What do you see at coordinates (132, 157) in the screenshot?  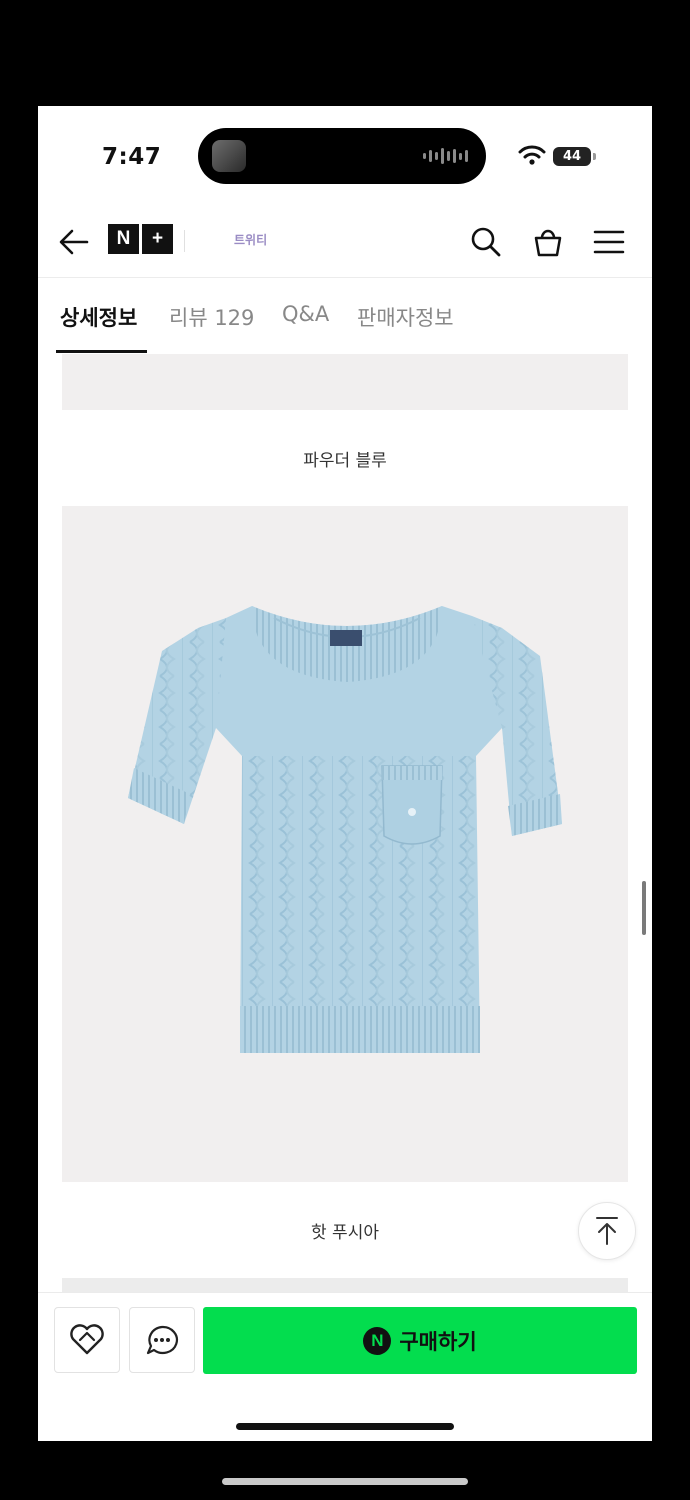 I see `status-time: 7:47` at bounding box center [132, 157].